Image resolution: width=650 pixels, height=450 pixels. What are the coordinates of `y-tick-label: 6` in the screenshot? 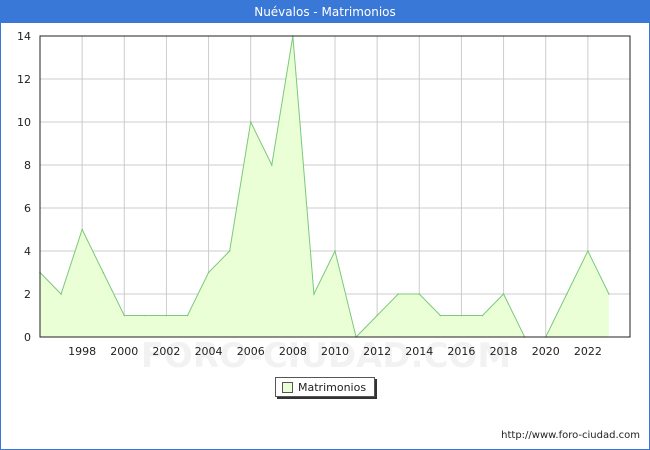 It's located at (27, 208).